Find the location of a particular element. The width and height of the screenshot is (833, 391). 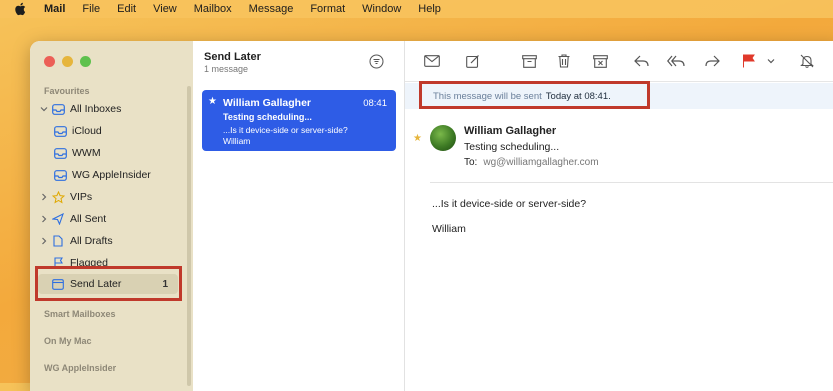

recipient-line: To: wg@williamgallagher.com is located at coordinates (531, 162).